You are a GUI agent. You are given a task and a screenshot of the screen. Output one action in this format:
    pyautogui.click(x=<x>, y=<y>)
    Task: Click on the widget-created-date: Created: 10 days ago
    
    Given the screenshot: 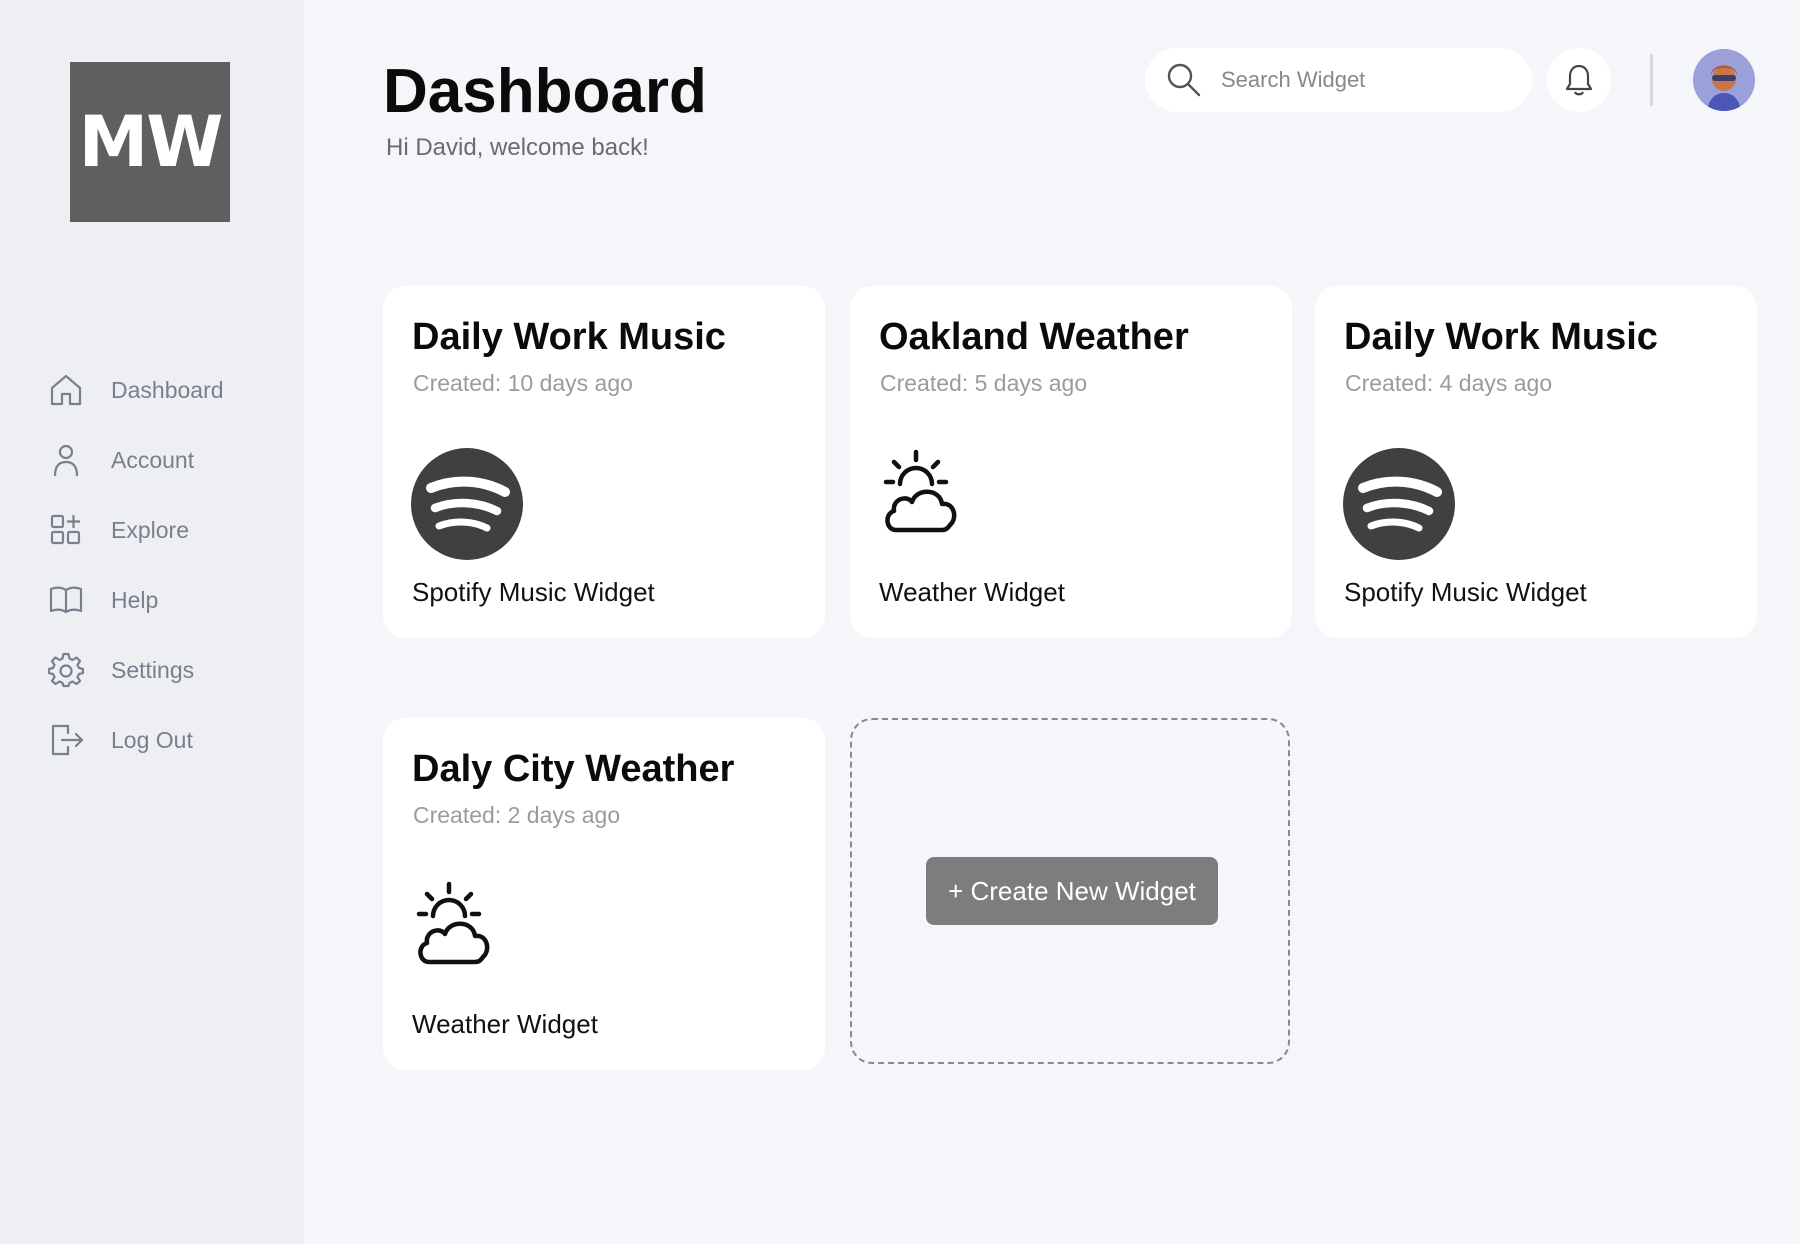 What is the action you would take?
    pyautogui.click(x=523, y=383)
    